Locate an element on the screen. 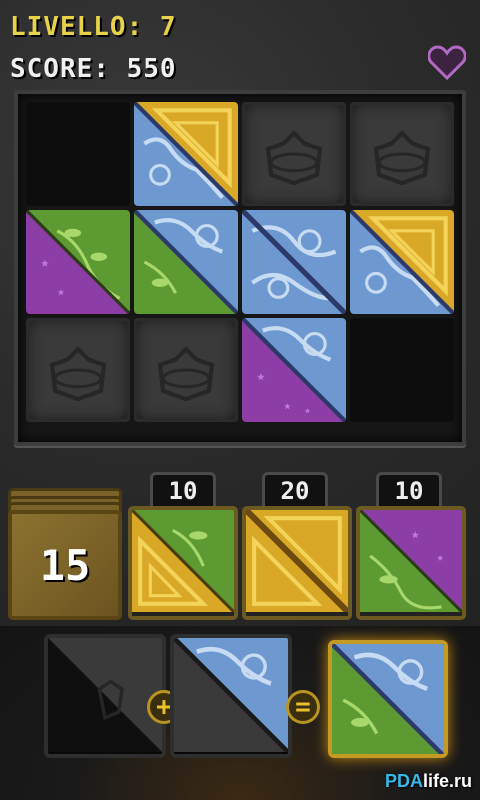  tile-deck: 15 is located at coordinates (66, 555).